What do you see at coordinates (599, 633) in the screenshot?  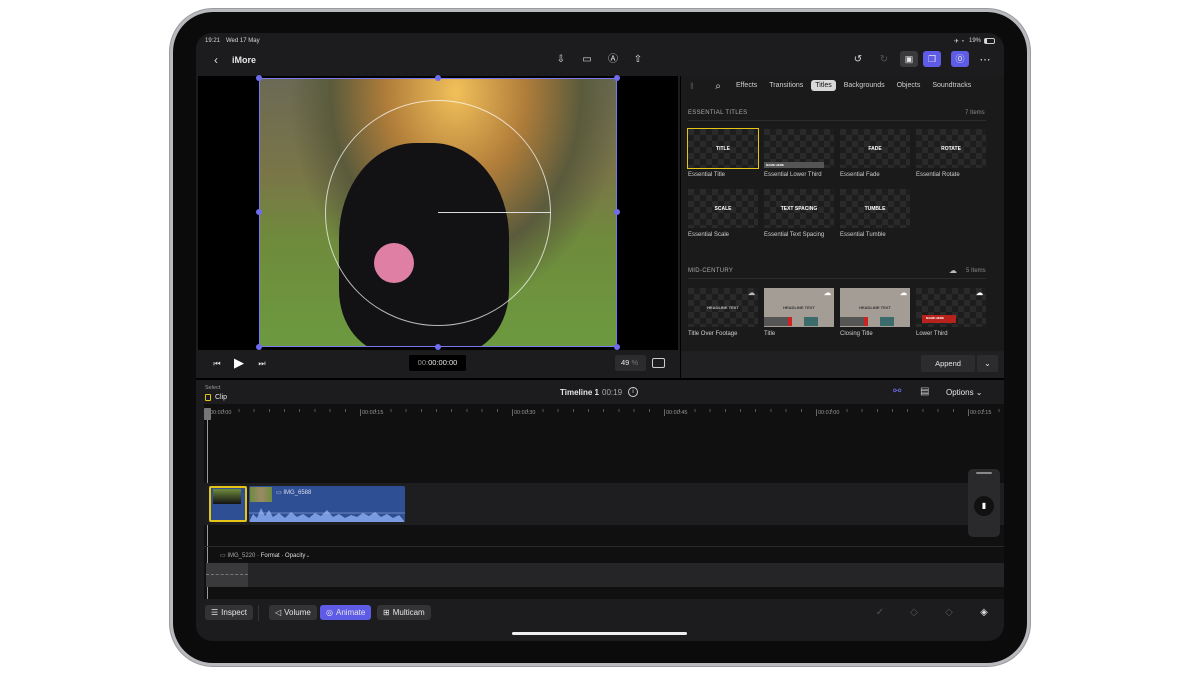 I see `home-indicator` at bounding box center [599, 633].